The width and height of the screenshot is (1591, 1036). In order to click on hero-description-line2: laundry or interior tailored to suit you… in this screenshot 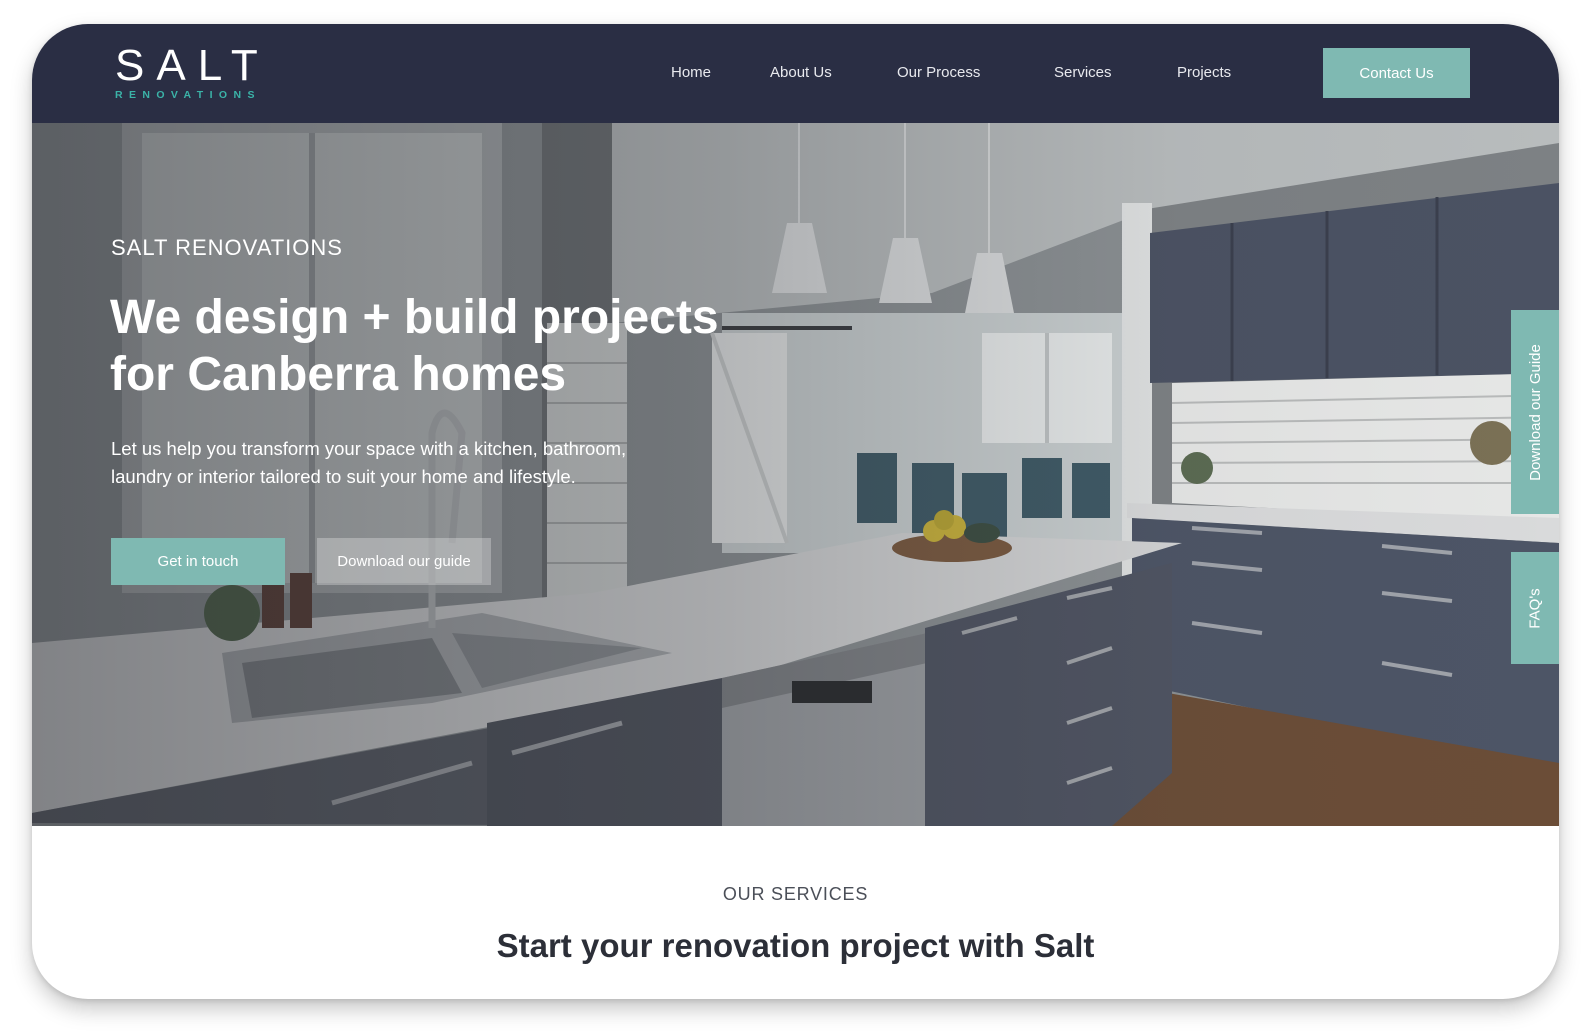, I will do `click(343, 476)`.